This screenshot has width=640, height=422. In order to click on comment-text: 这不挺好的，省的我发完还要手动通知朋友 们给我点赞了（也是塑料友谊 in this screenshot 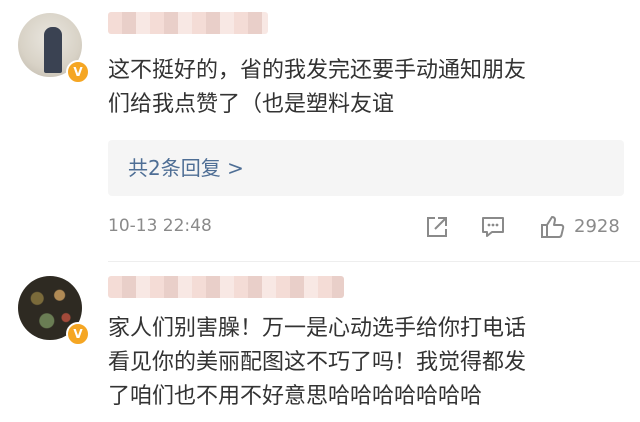, I will do `click(368, 88)`.